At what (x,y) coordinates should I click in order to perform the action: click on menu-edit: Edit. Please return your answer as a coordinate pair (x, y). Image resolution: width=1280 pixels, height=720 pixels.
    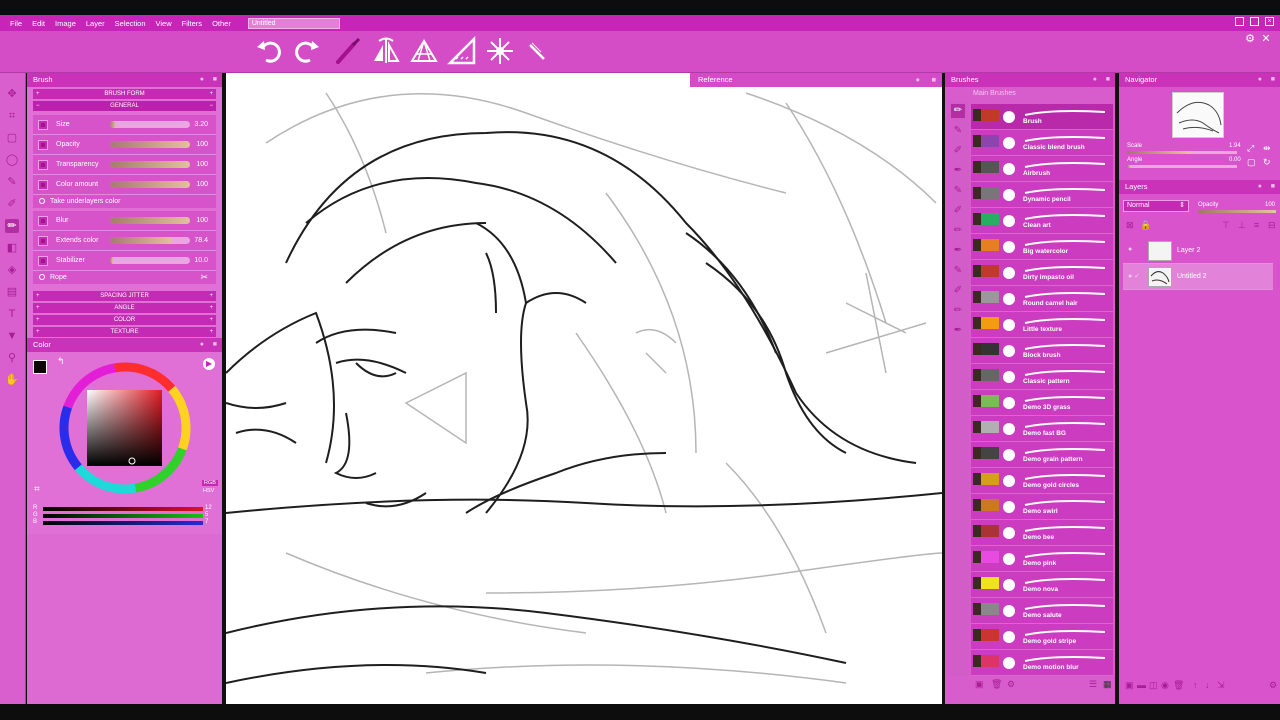
    Looking at the image, I should click on (38, 23).